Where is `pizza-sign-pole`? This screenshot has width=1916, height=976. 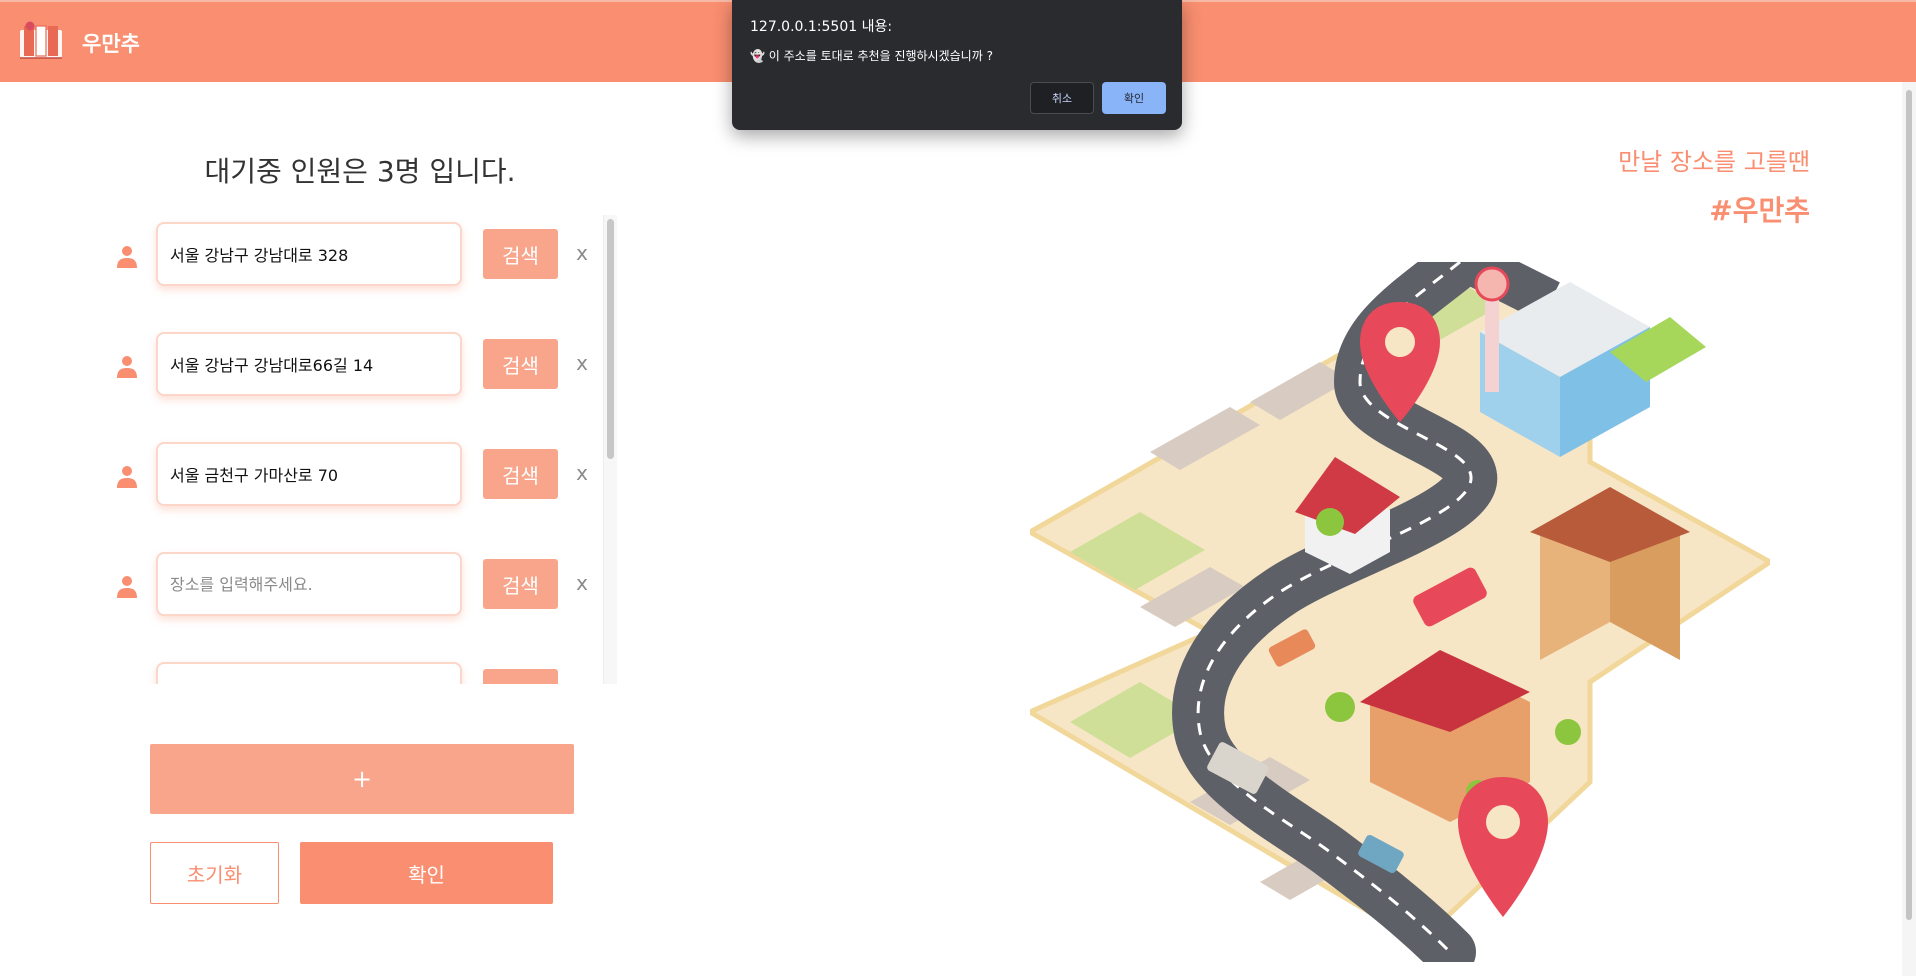 pizza-sign-pole is located at coordinates (1492, 339).